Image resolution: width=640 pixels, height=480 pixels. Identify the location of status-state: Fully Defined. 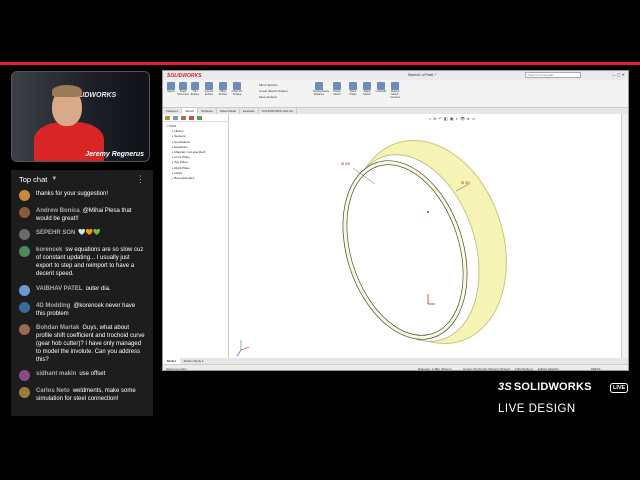
(524, 369).